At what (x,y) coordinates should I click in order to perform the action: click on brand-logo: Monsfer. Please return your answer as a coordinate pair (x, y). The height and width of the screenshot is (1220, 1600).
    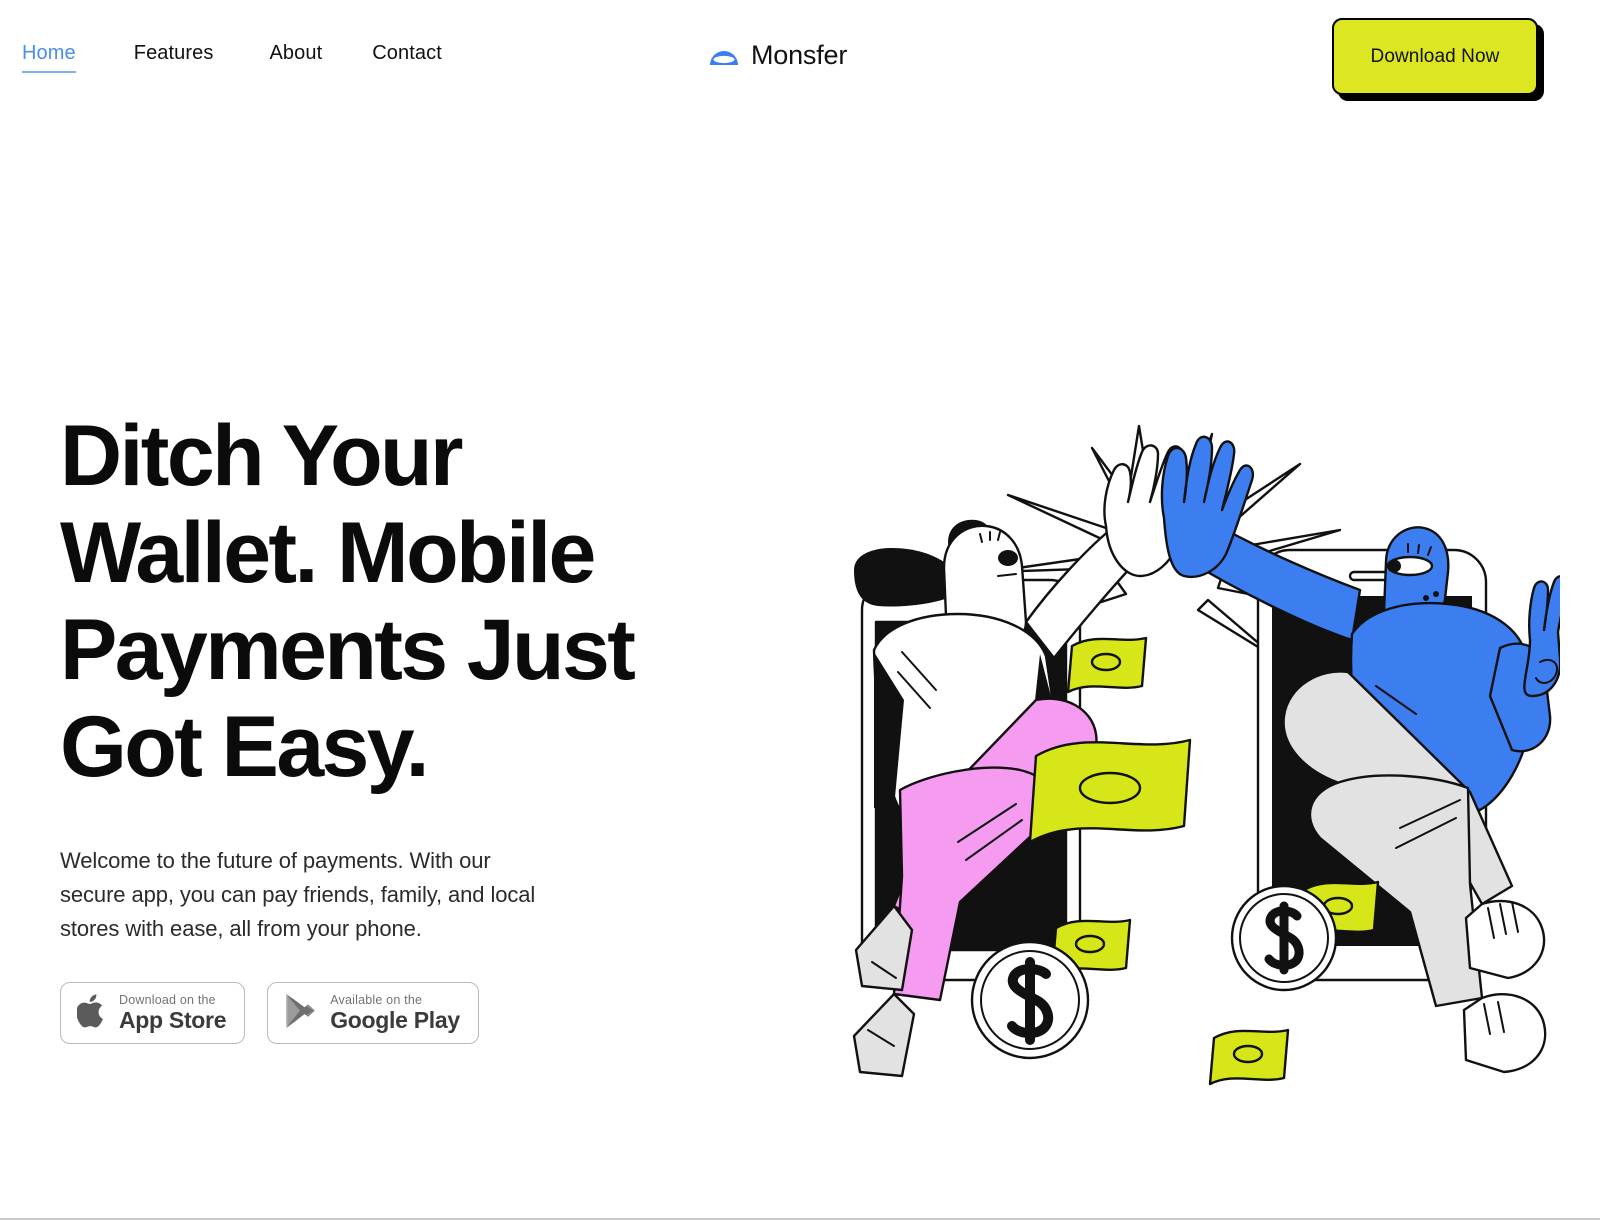
    Looking at the image, I should click on (777, 55).